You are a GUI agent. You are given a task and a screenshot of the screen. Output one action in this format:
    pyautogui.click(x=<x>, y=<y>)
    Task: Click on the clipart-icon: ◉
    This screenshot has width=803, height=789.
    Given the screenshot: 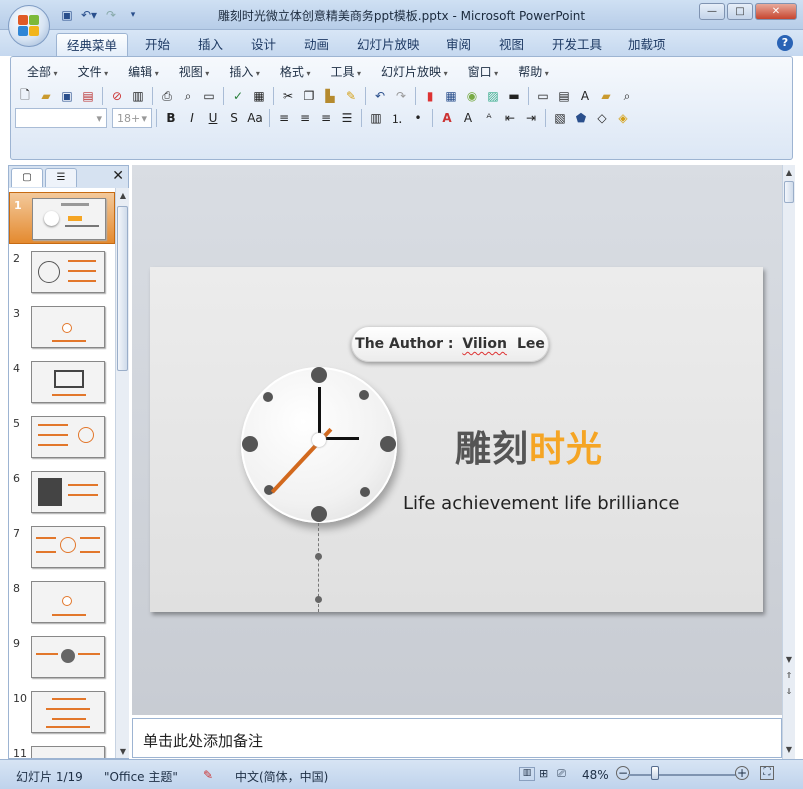 What is the action you would take?
    pyautogui.click(x=472, y=96)
    